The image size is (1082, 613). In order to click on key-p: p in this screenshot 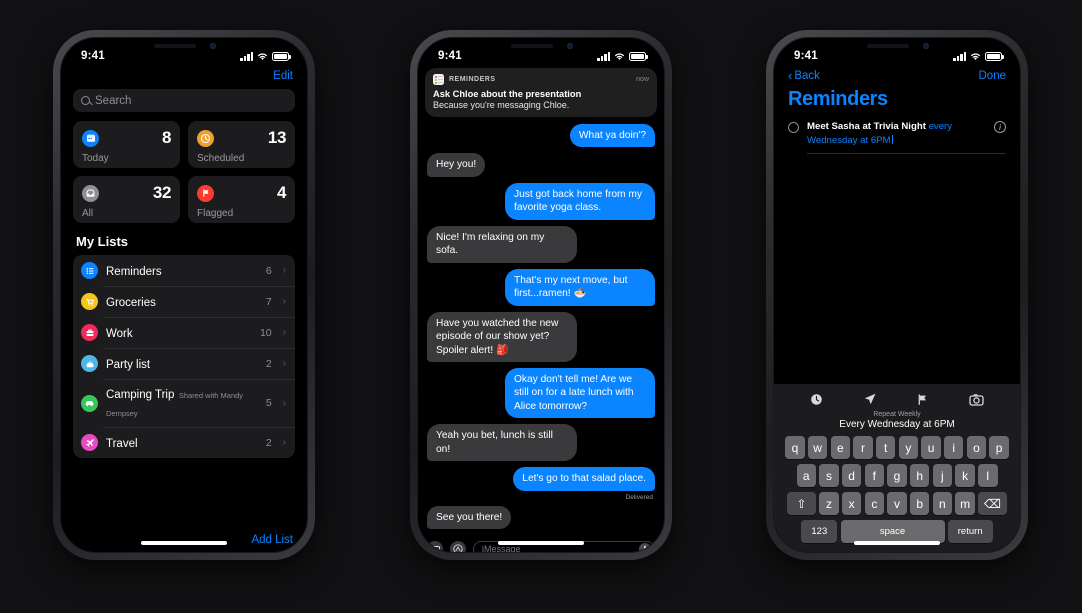, I will do `click(999, 447)`.